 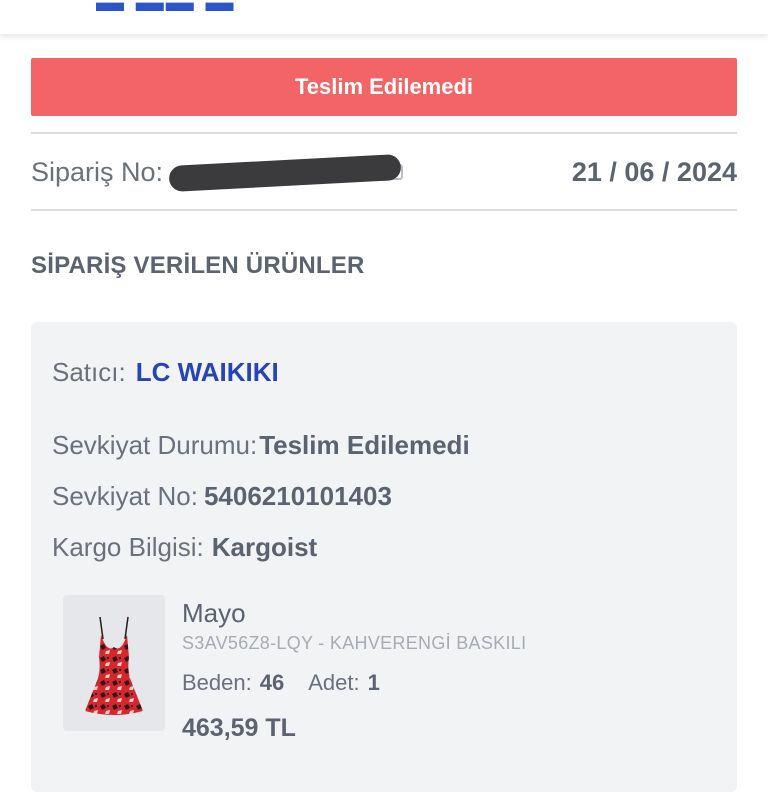 What do you see at coordinates (155, 445) in the screenshot?
I see `shipment-status-label: Sevkiyat Durumu:` at bounding box center [155, 445].